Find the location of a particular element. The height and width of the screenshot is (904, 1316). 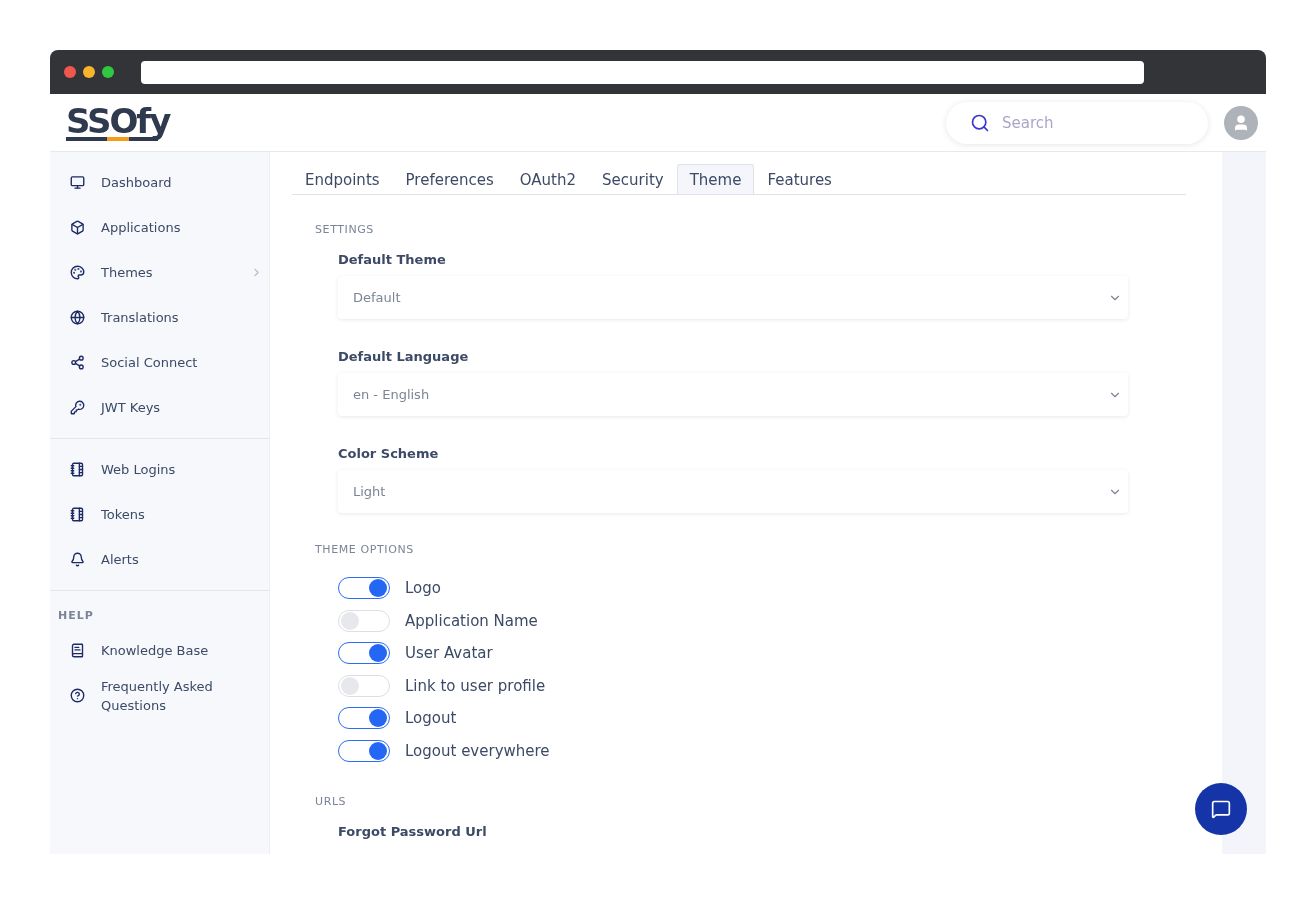

maximize-dot is located at coordinates (108, 72).